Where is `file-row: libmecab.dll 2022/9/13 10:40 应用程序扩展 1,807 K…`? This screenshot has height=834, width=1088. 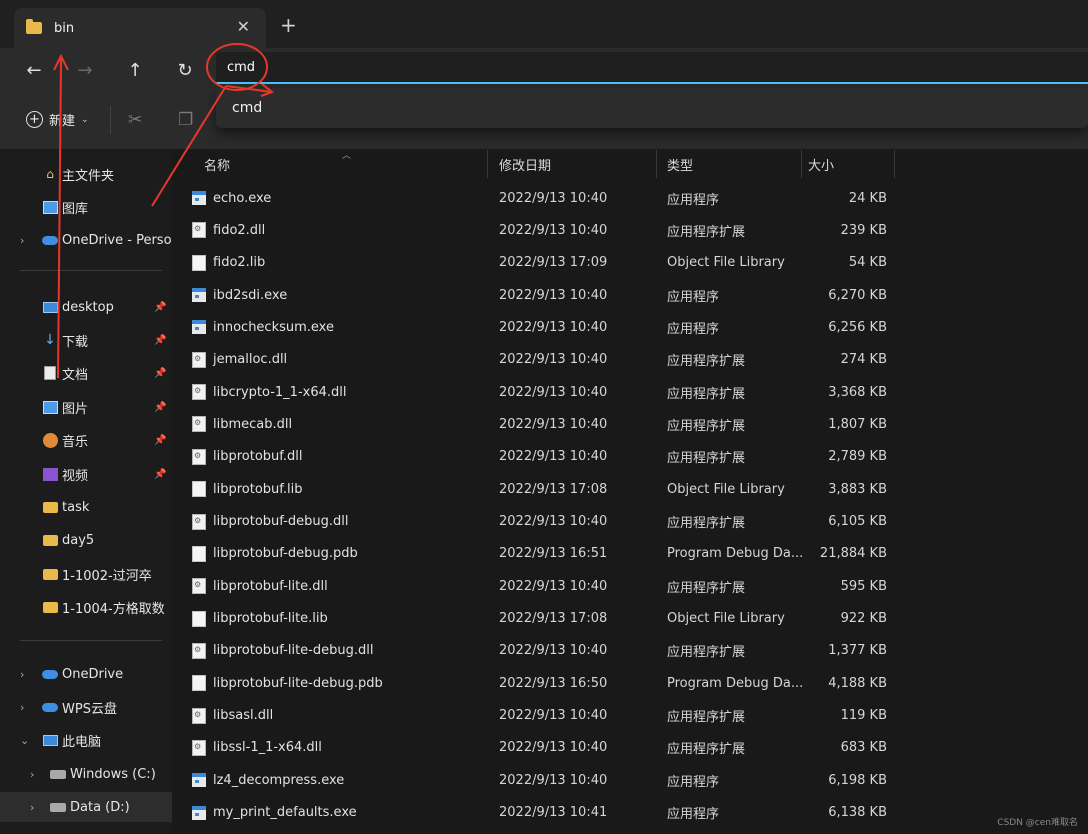
file-row: libmecab.dll 2022/9/13 10:40 应用程序扩展 1,807 K… is located at coordinates (630, 424).